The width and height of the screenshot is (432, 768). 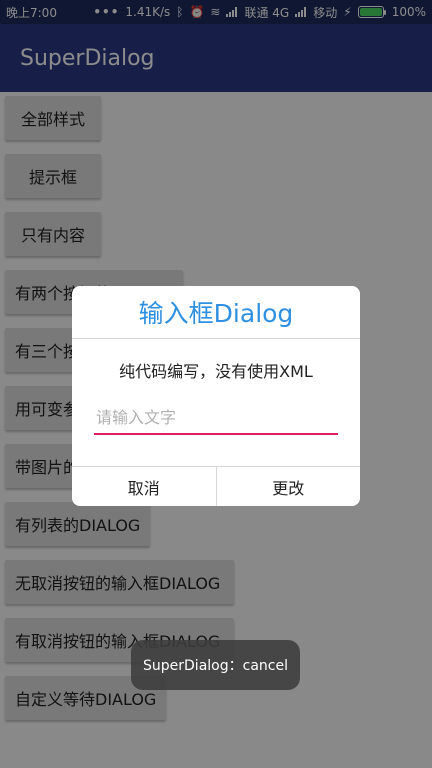 I want to click on cancel-button: 取消, so click(x=144, y=486).